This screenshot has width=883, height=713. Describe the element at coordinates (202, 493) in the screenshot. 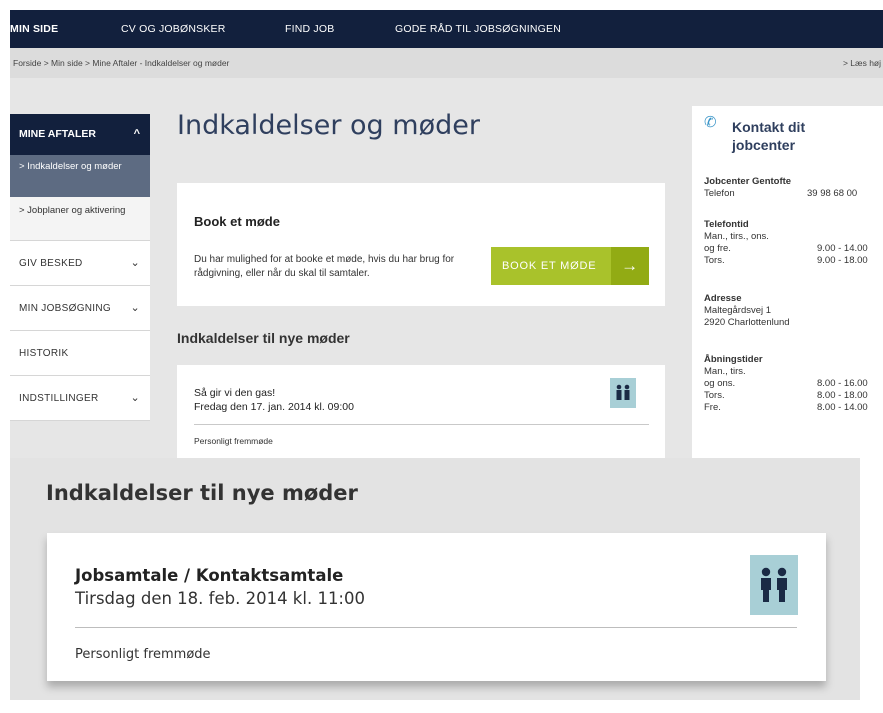

I see `zoom-section-title: Indkaldelser til nye møder` at that location.